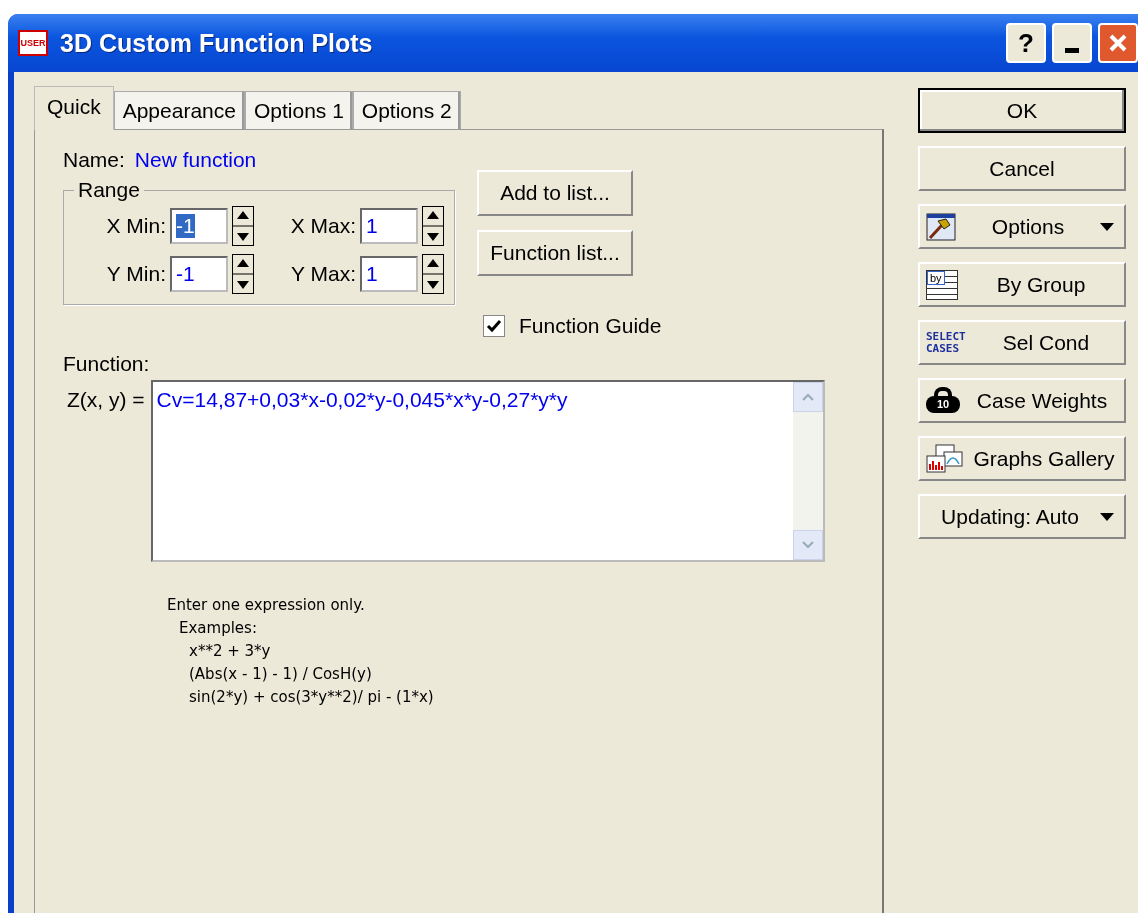  Describe the element at coordinates (1022, 516) in the screenshot. I see `side-button: Updating: Auto` at that location.